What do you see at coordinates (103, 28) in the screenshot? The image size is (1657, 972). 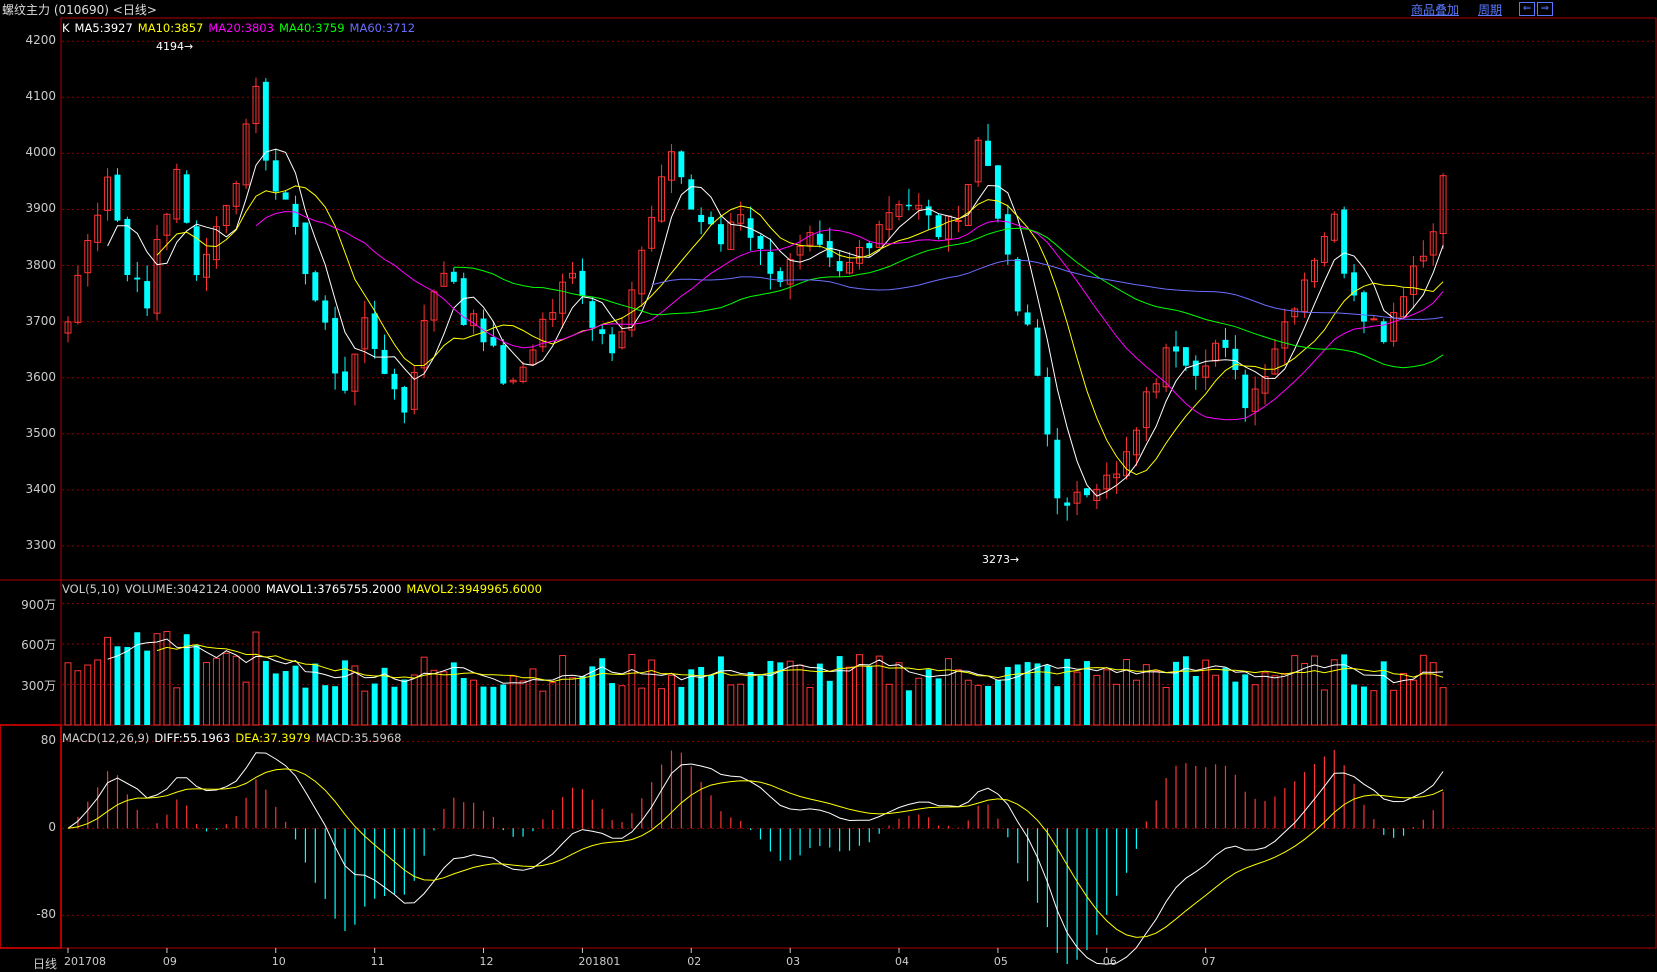 I see `price_panel-legend-item: MA5:3927` at bounding box center [103, 28].